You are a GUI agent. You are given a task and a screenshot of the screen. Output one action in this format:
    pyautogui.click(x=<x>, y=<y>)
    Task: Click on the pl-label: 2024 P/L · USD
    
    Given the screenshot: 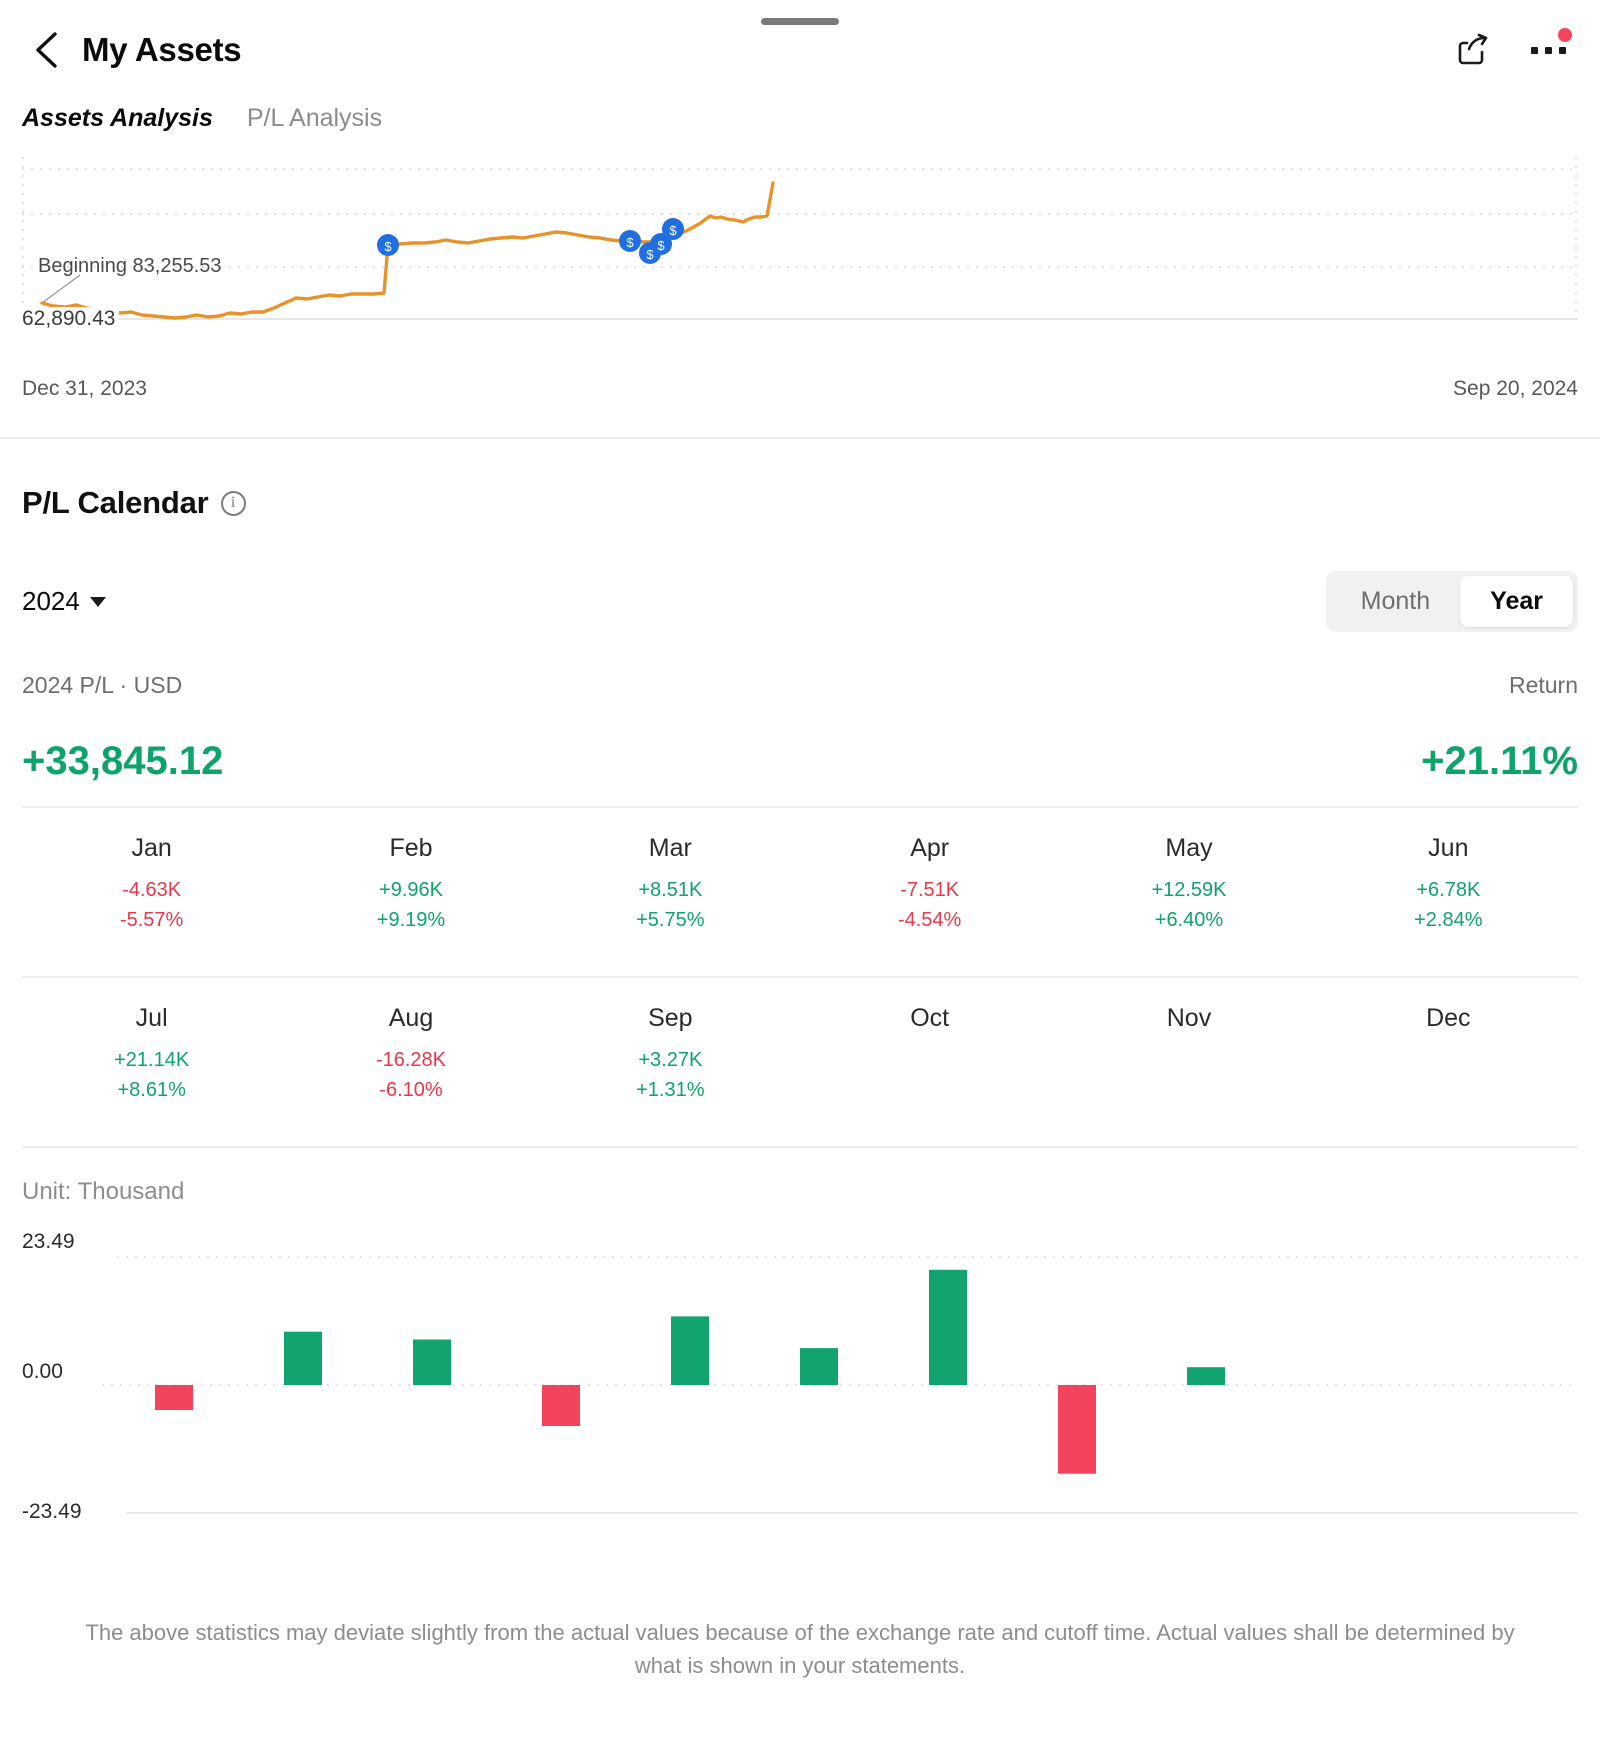 What is the action you would take?
    pyautogui.click(x=102, y=685)
    